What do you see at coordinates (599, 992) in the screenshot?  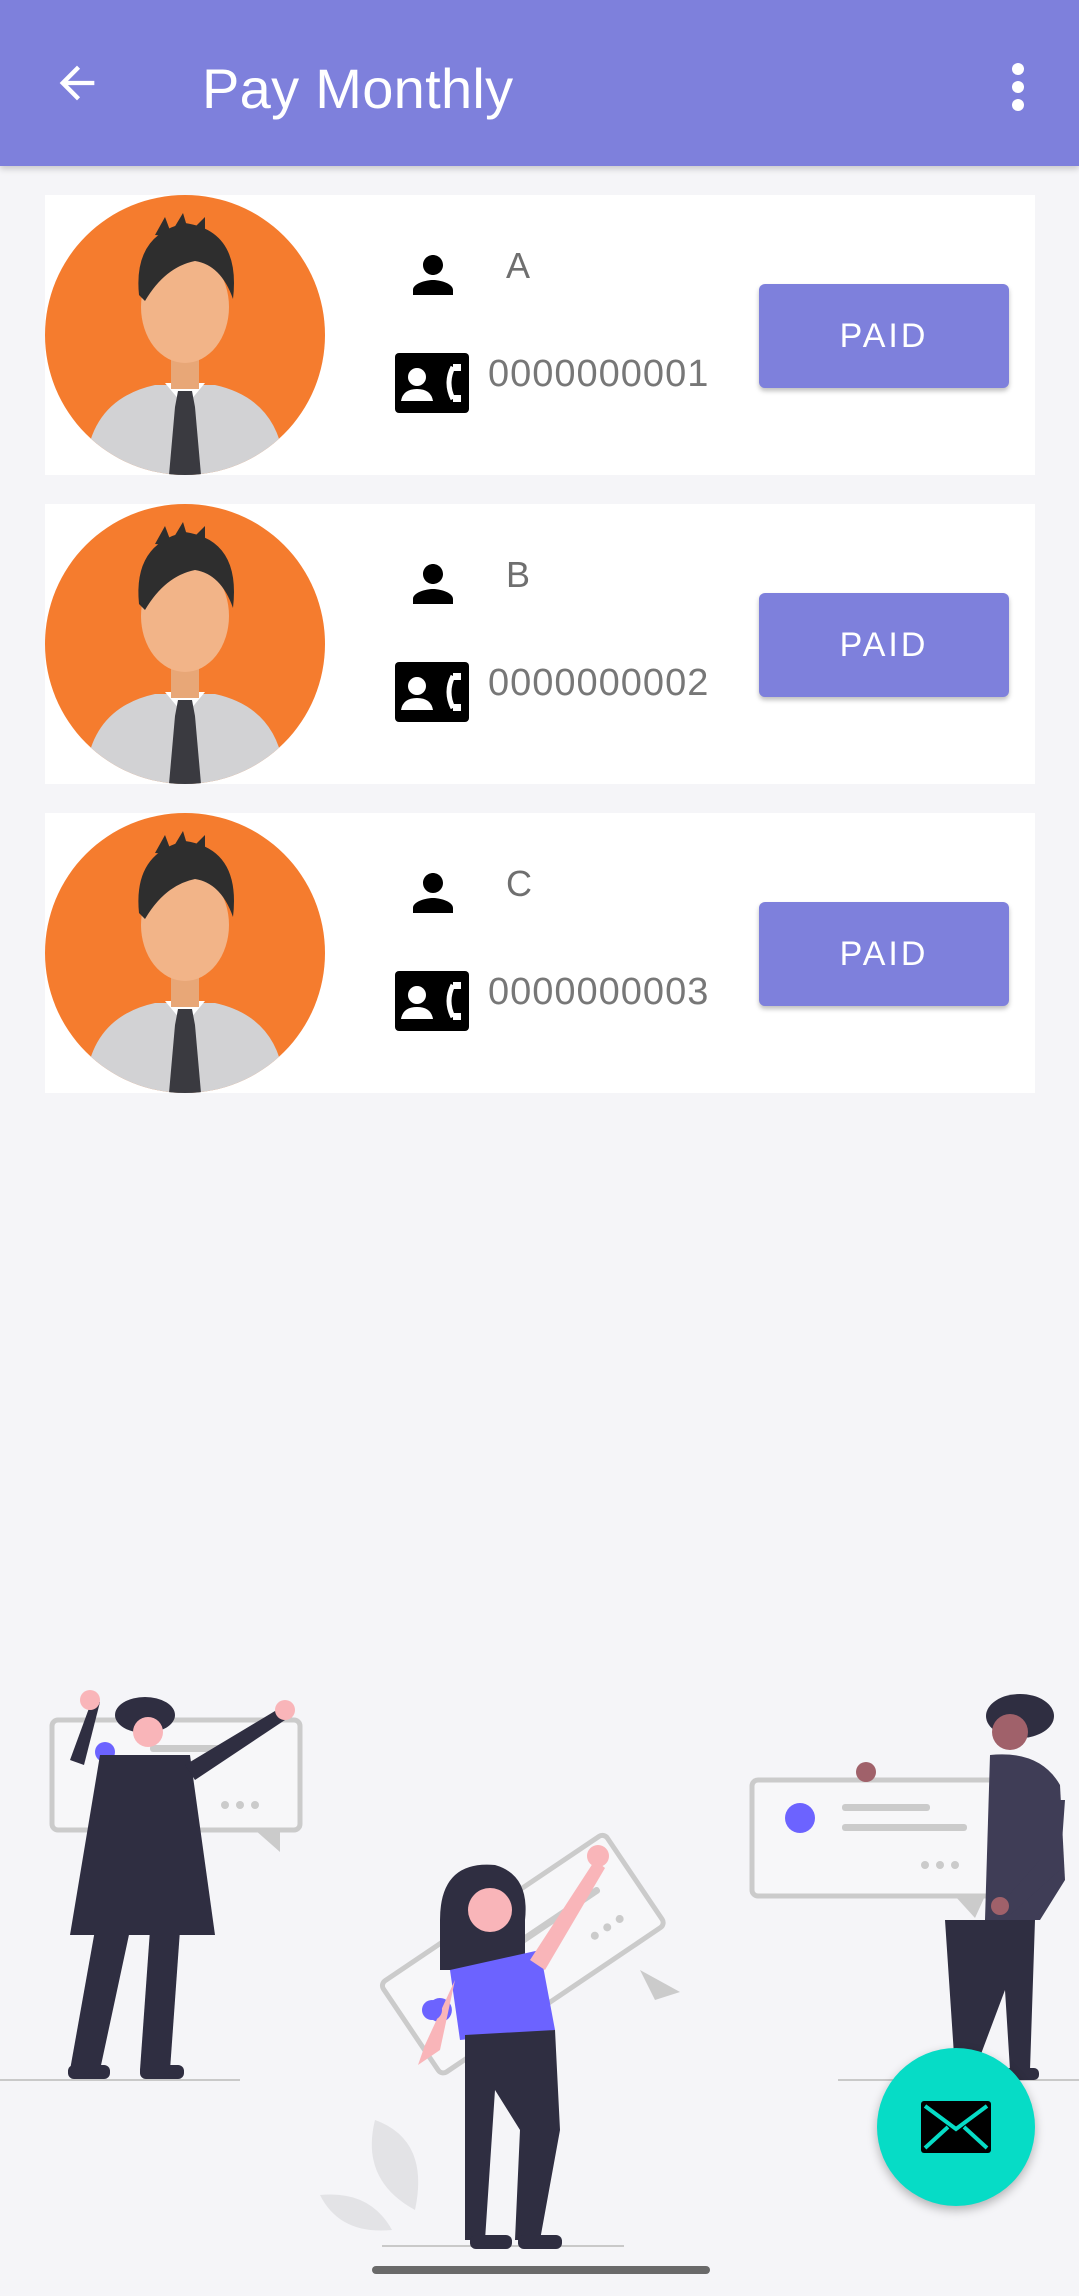 I see `customer-phone: 0000000003` at bounding box center [599, 992].